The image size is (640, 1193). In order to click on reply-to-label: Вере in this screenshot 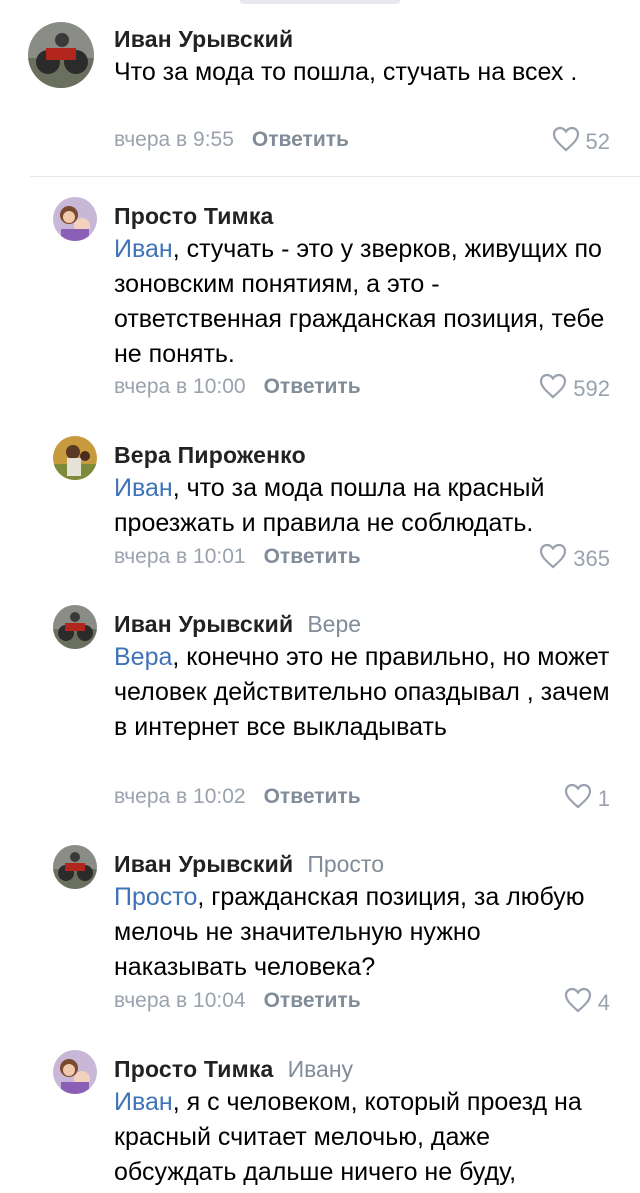, I will do `click(334, 624)`.